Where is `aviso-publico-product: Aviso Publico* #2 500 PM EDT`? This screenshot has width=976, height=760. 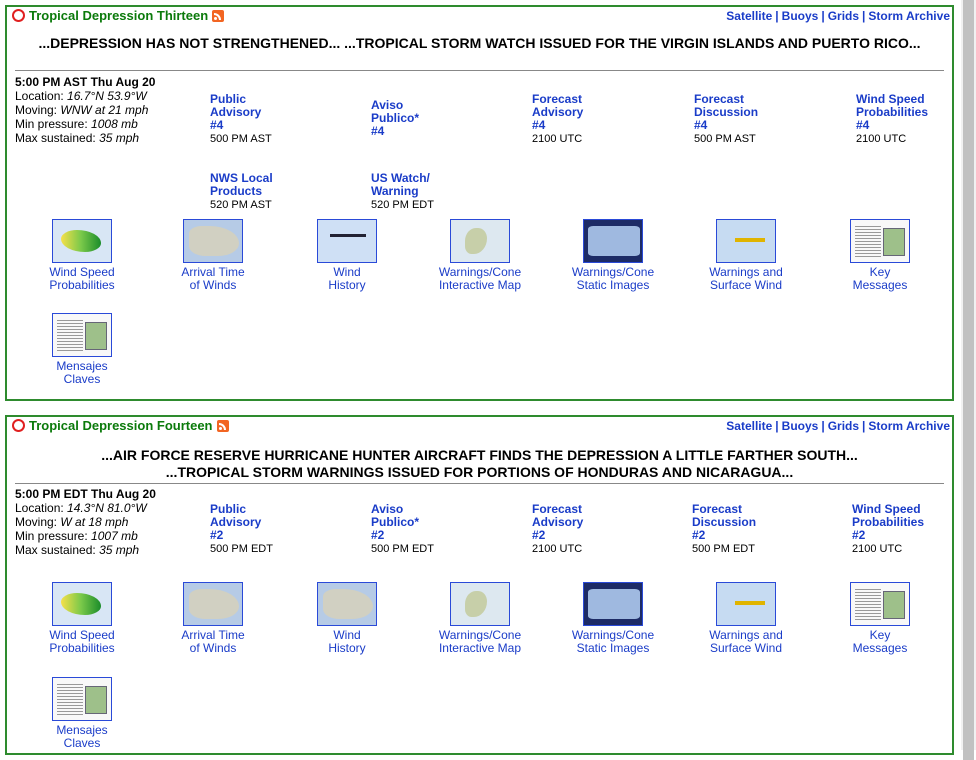
aviso-publico-product: Aviso Publico* #2 500 PM EDT is located at coordinates (426, 529).